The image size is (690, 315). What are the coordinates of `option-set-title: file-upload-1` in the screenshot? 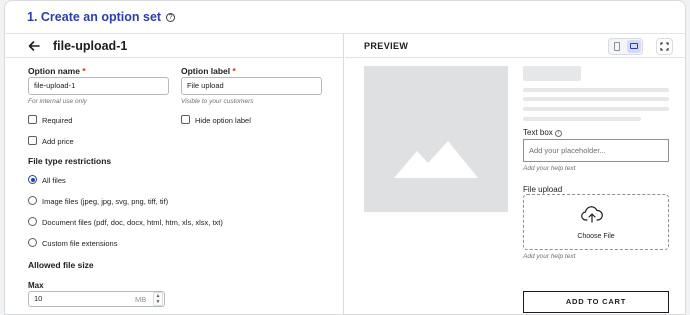 It's located at (90, 45).